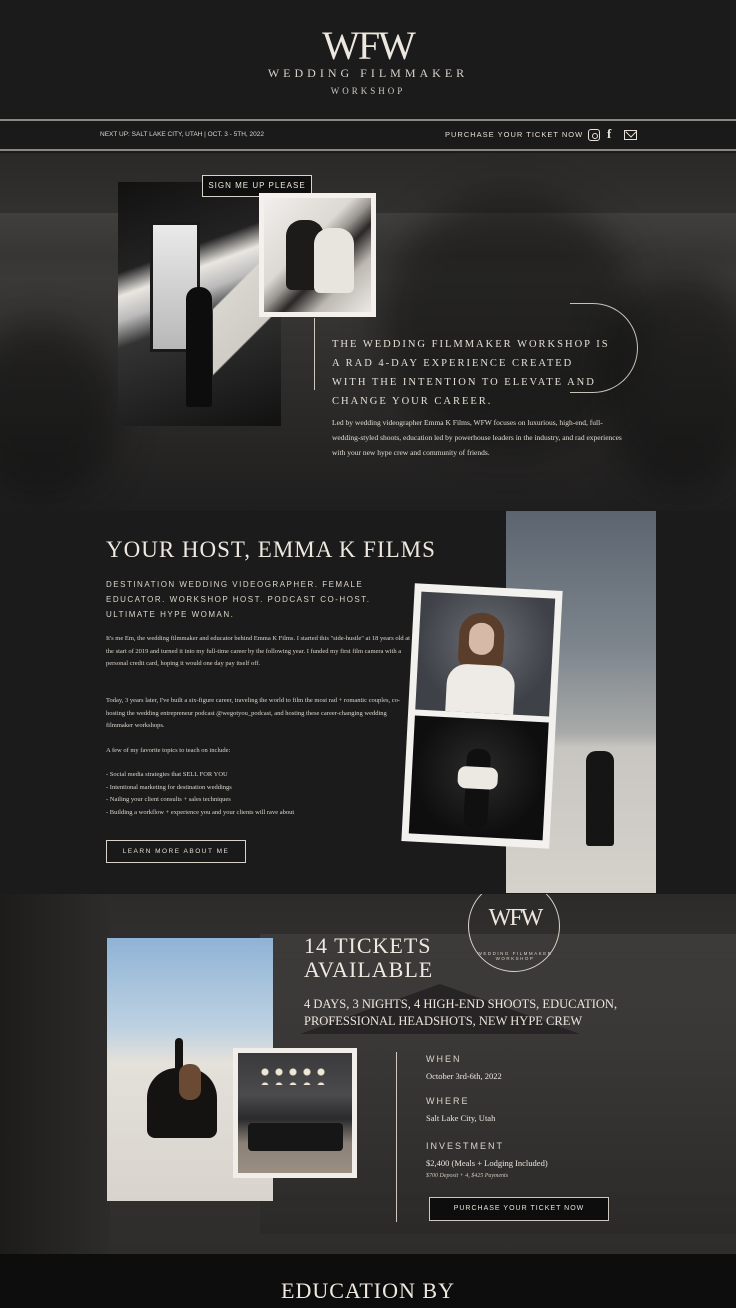  What do you see at coordinates (199, 347) in the screenshot?
I see `groom-silhouette` at bounding box center [199, 347].